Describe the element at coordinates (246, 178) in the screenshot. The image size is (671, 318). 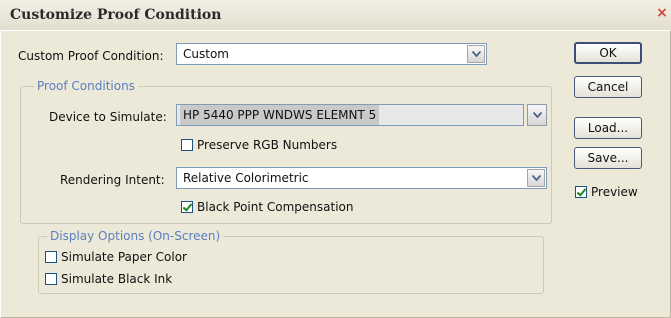
I see `rendering-intent-value: Relative Colorimetric` at that location.